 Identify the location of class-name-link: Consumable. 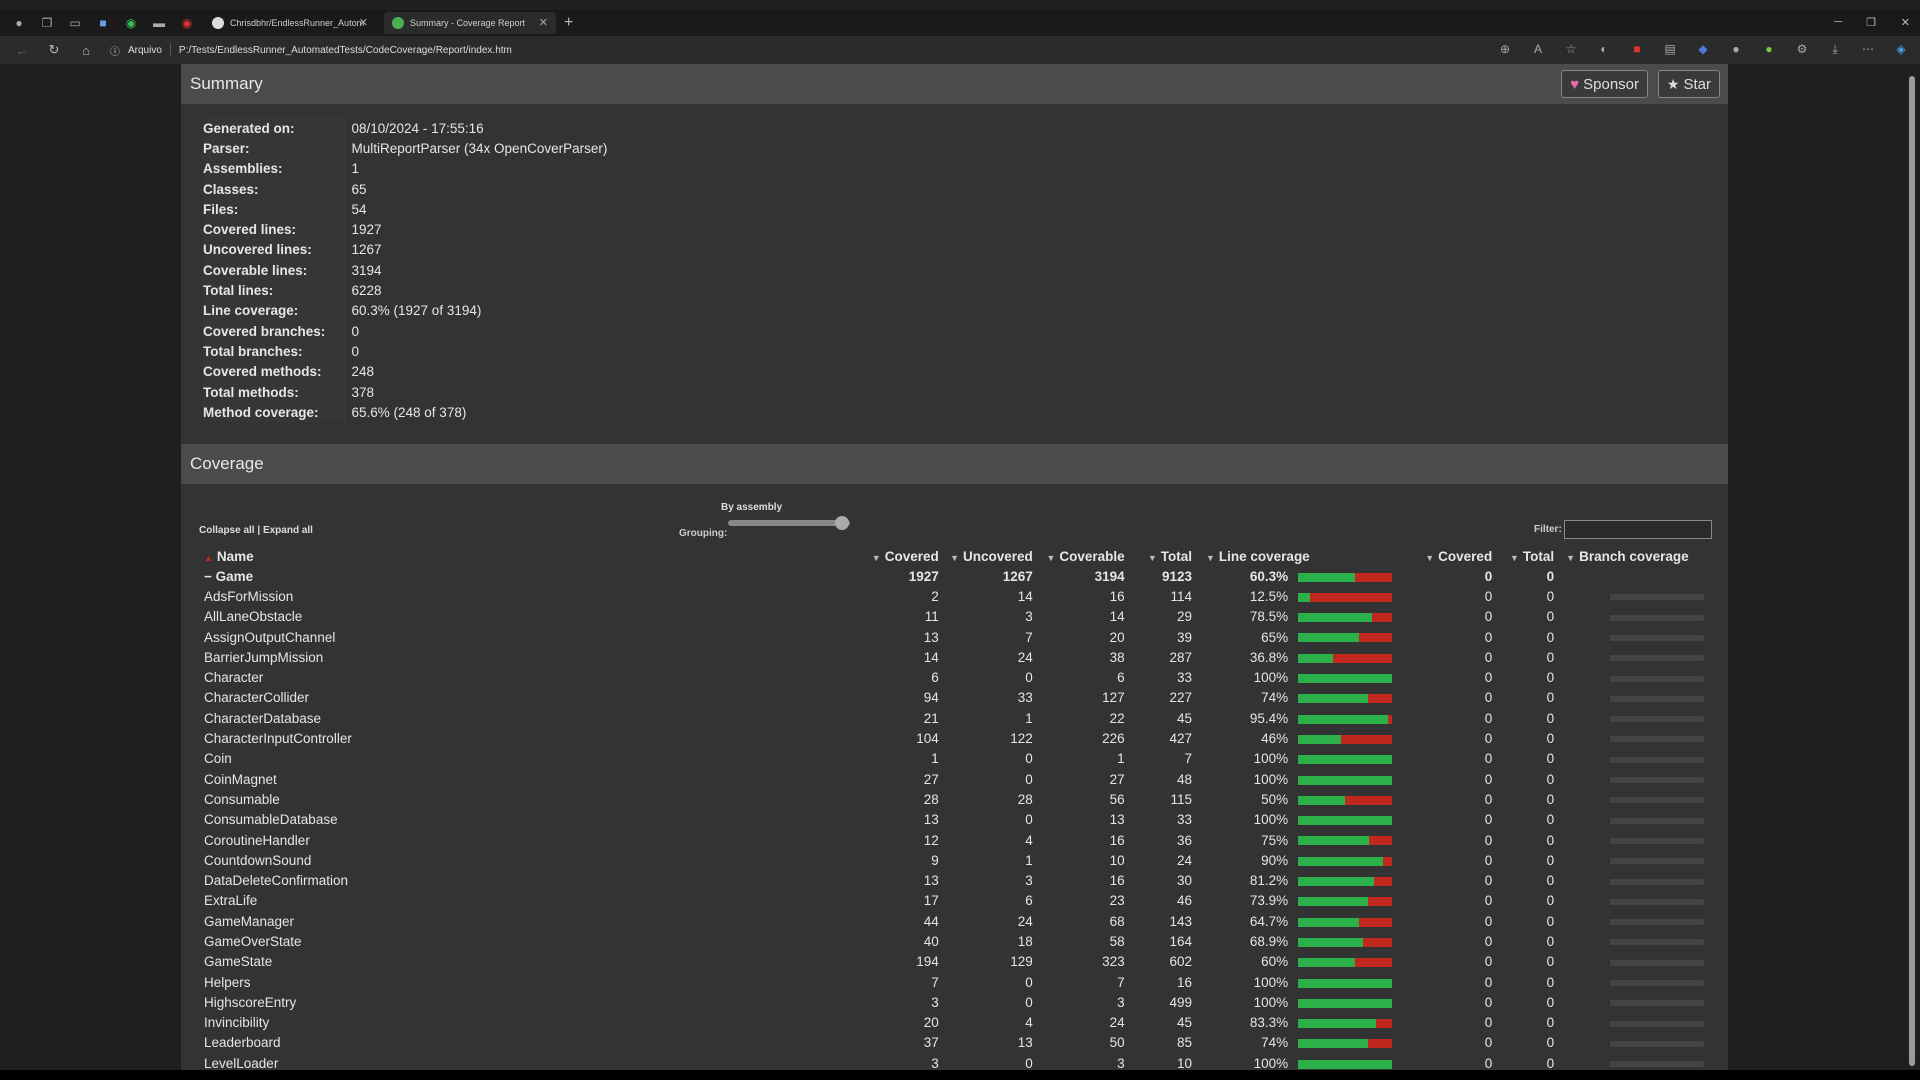
(530, 799).